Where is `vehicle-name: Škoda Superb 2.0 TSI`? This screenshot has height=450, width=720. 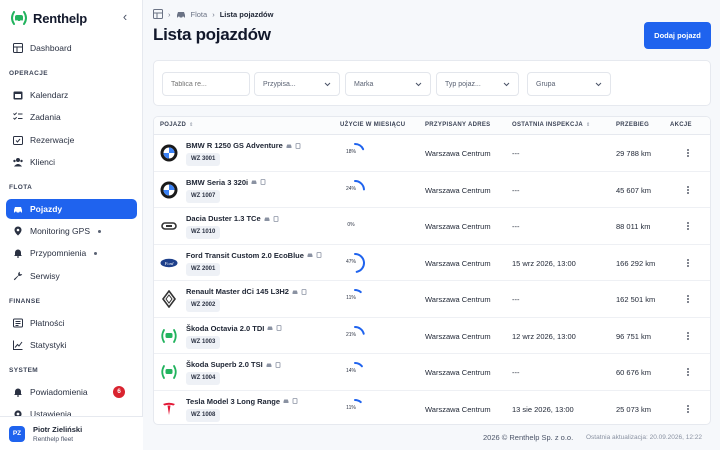
vehicle-name: Škoda Superb 2.0 TSI is located at coordinates (233, 364).